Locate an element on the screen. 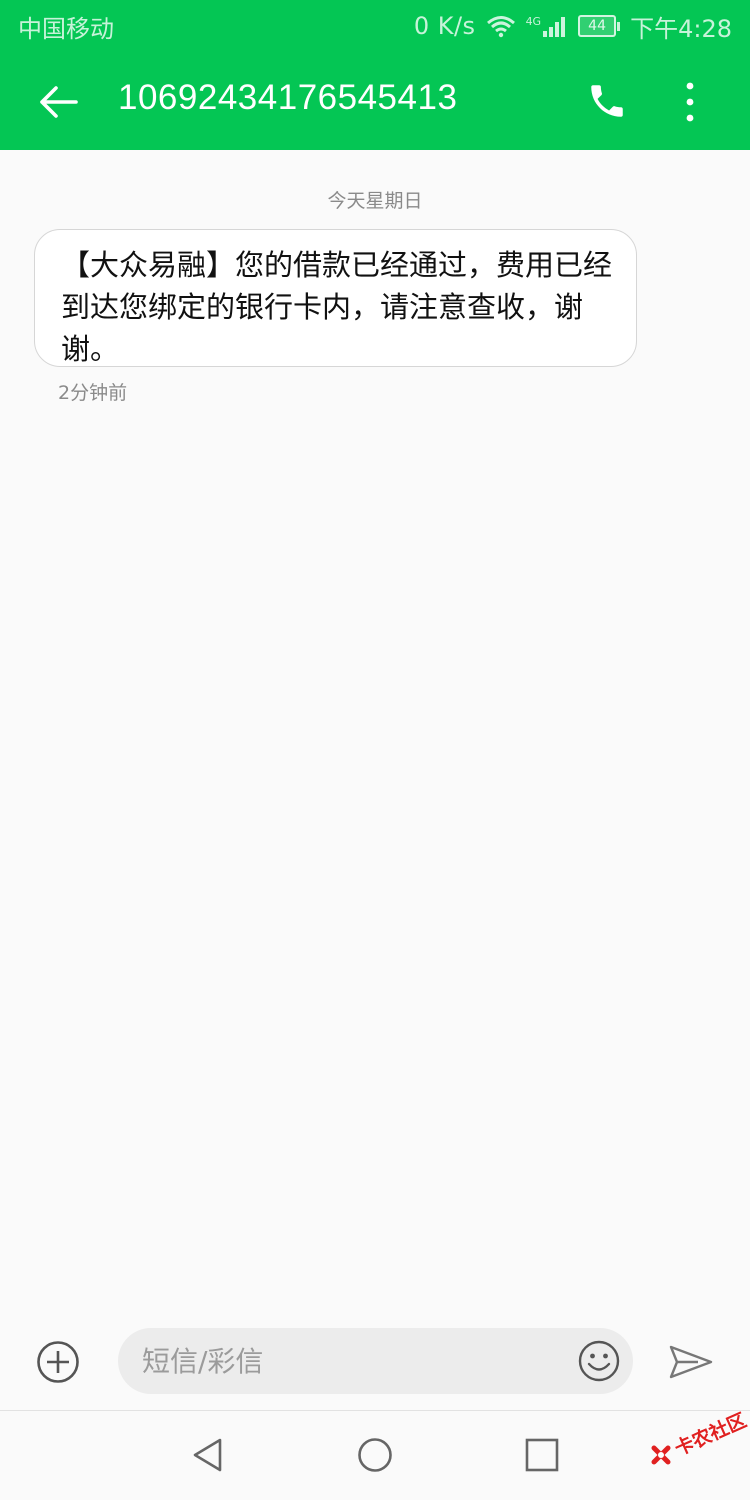 The width and height of the screenshot is (750, 1500). system-nav-bar is located at coordinates (375, 1455).